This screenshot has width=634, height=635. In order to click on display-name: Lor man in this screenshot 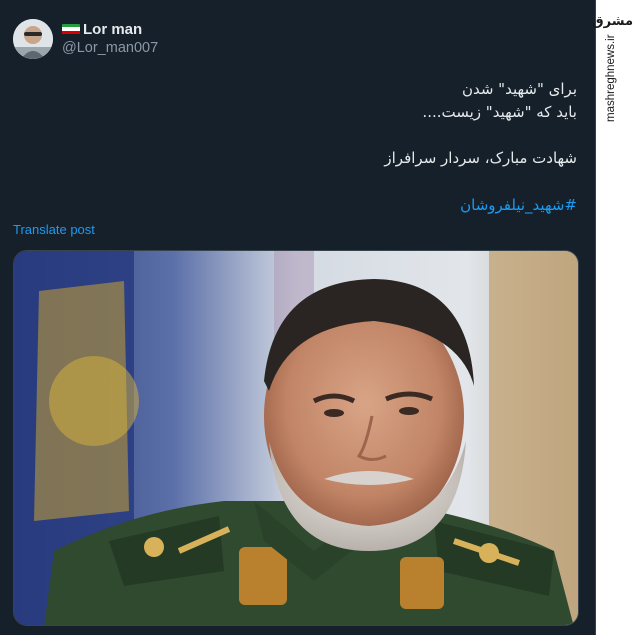, I will do `click(112, 29)`.